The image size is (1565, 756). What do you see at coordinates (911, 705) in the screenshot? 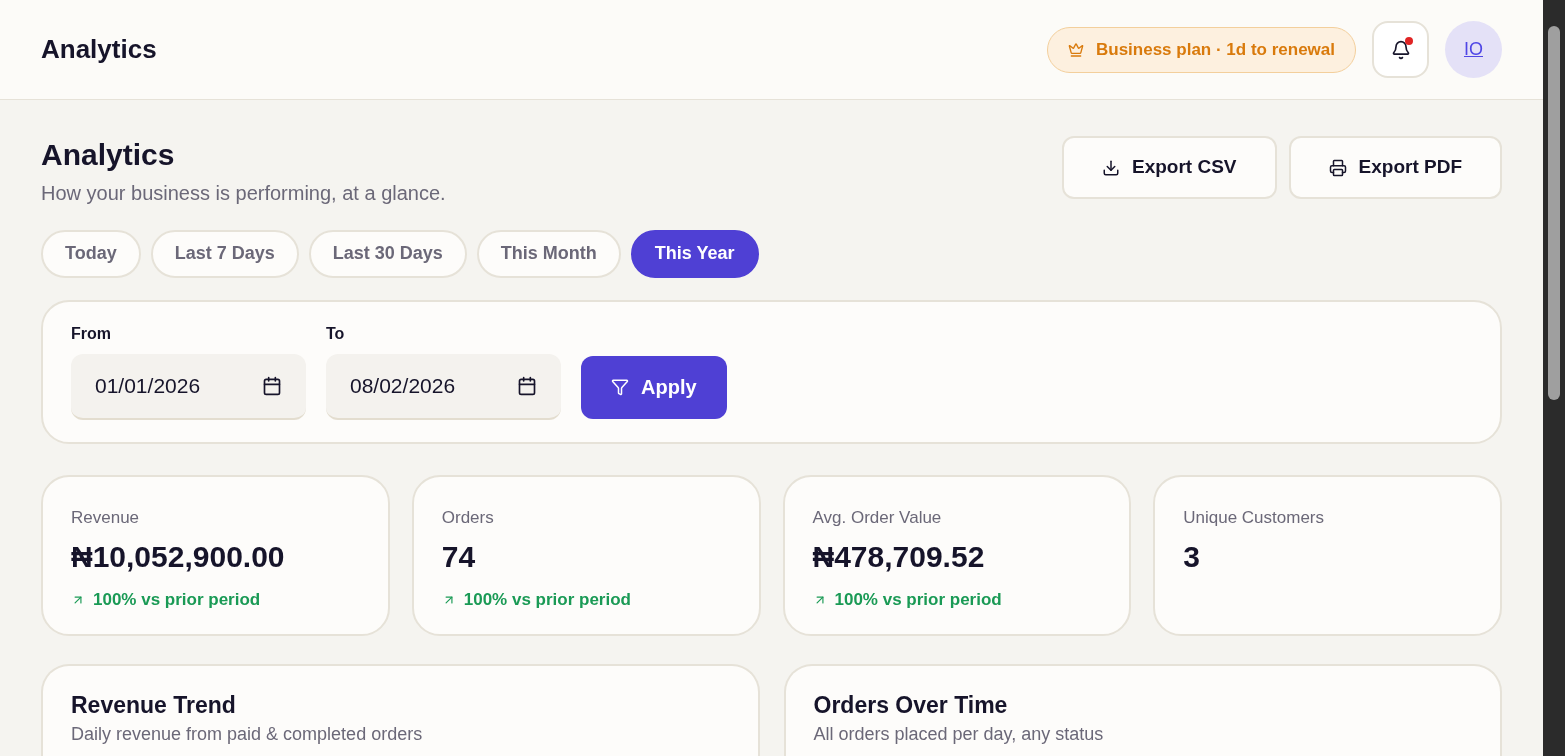
I see `chart-title: Orders Over Time` at bounding box center [911, 705].